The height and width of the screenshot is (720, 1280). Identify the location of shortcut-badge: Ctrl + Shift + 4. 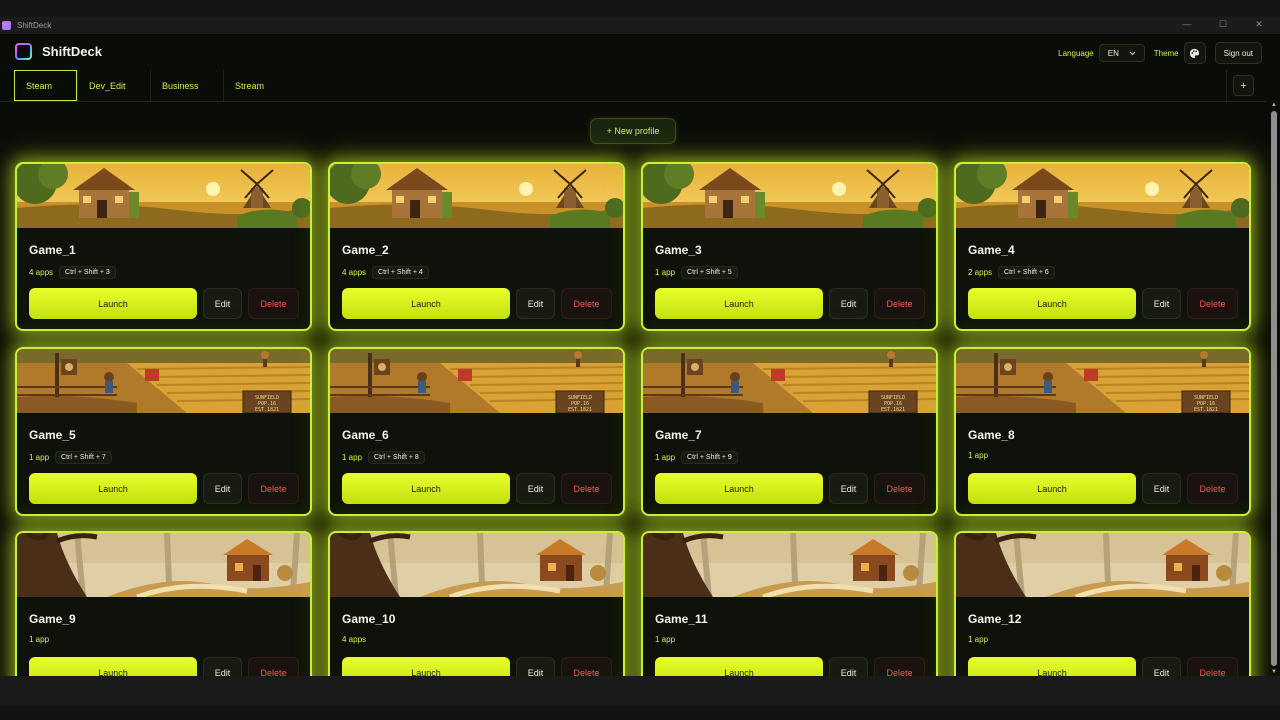
(400, 272).